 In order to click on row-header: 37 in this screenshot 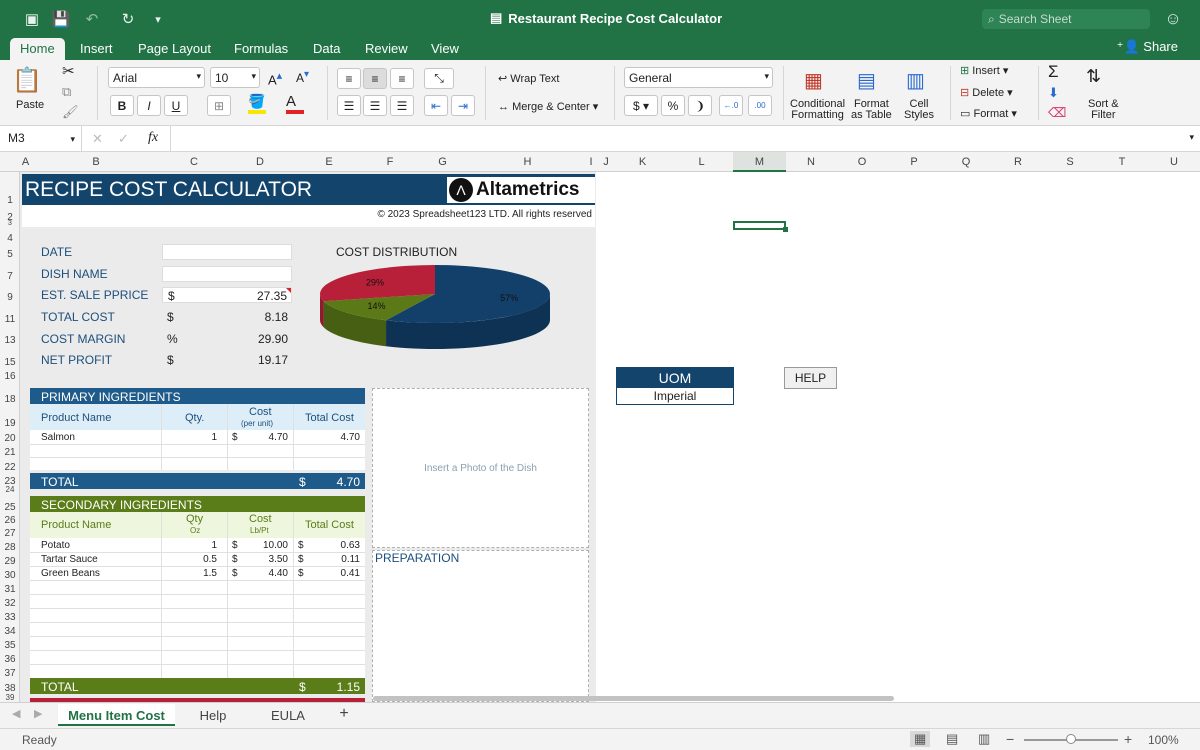, I will do `click(10, 673)`.